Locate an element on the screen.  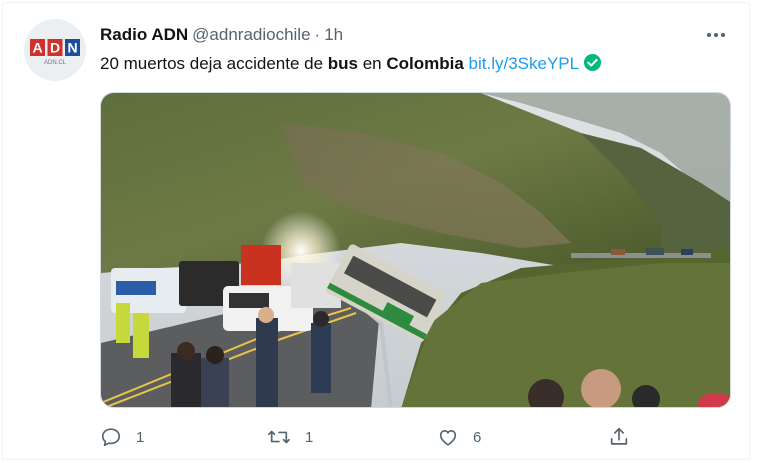
author-handle: @adnradiochile is located at coordinates (251, 34).